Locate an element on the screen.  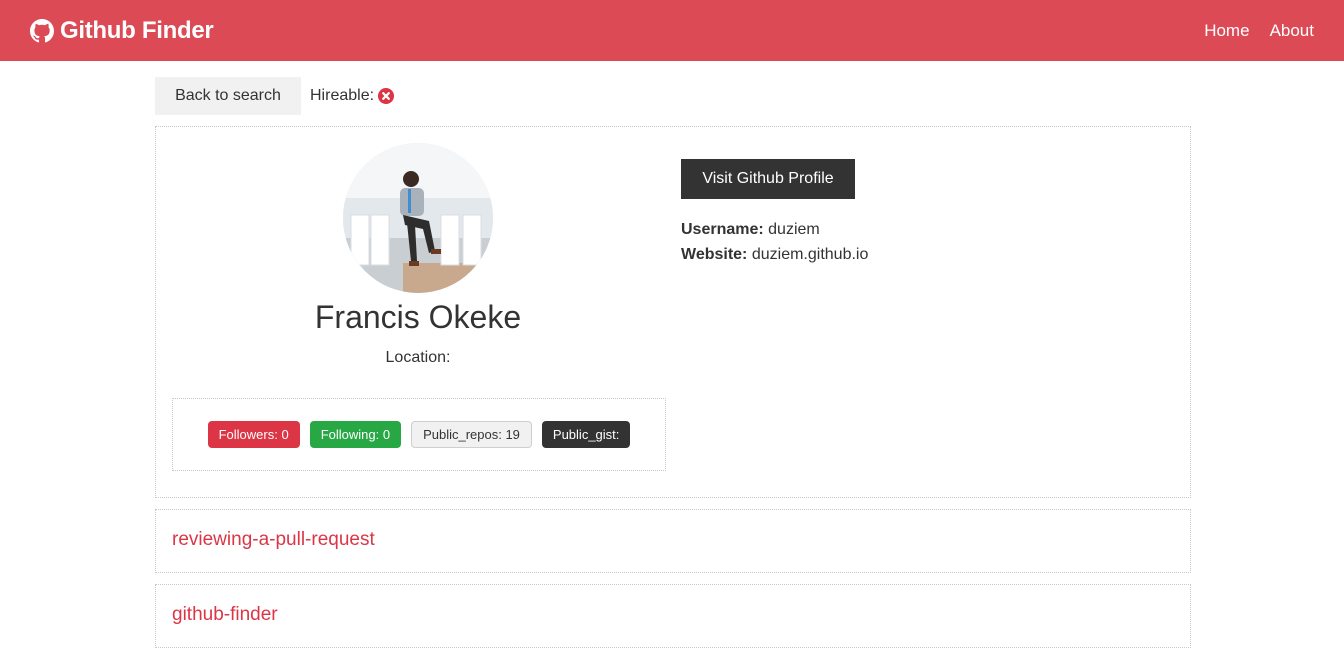
visit-github-profile-button: Visit Github Profile is located at coordinates (768, 179).